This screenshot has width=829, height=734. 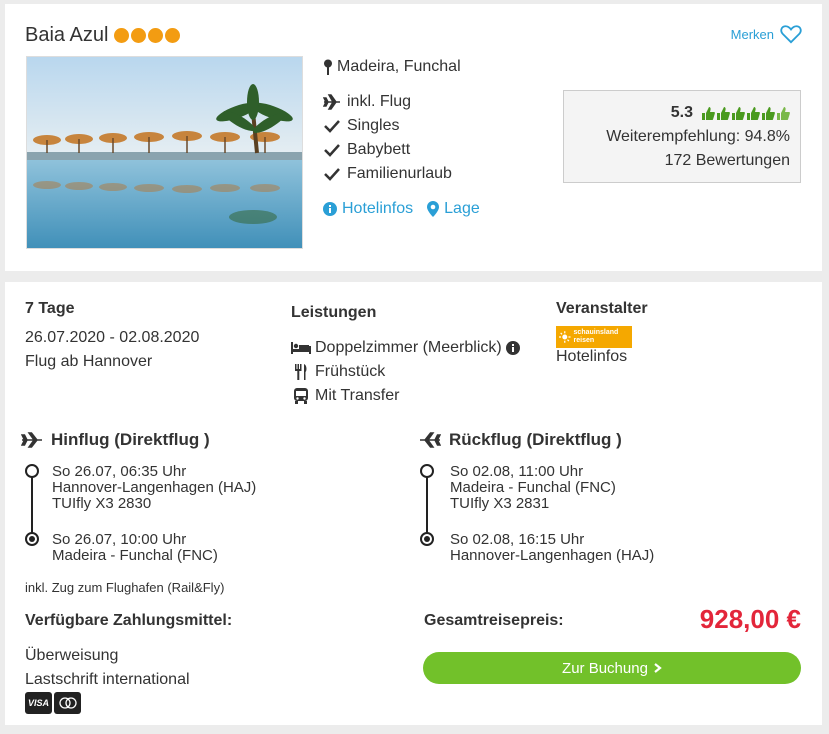 What do you see at coordinates (517, 539) in the screenshot?
I see `rueckflug-arr-time: So 02.08, 16:15 Uhr` at bounding box center [517, 539].